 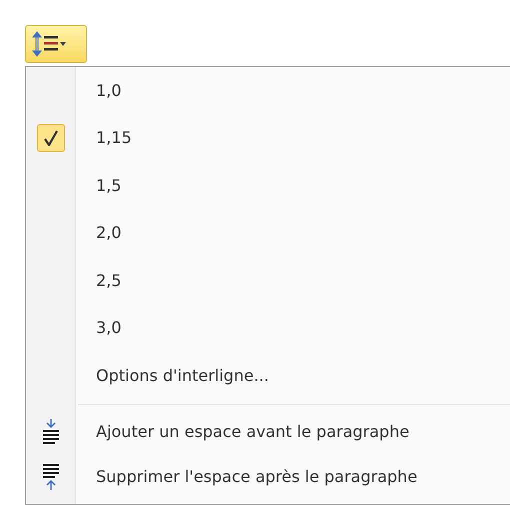 I want to click on menu-item: 2,0, so click(x=268, y=233).